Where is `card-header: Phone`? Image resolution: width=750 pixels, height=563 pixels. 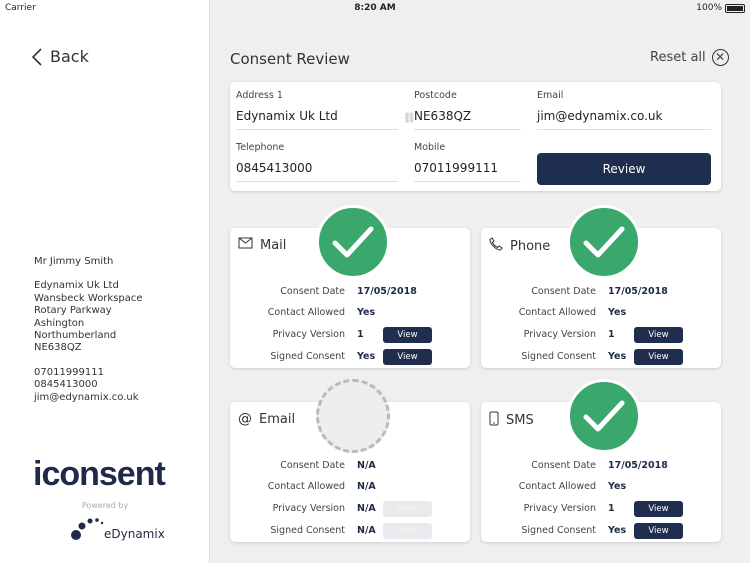 card-header: Phone is located at coordinates (519, 246).